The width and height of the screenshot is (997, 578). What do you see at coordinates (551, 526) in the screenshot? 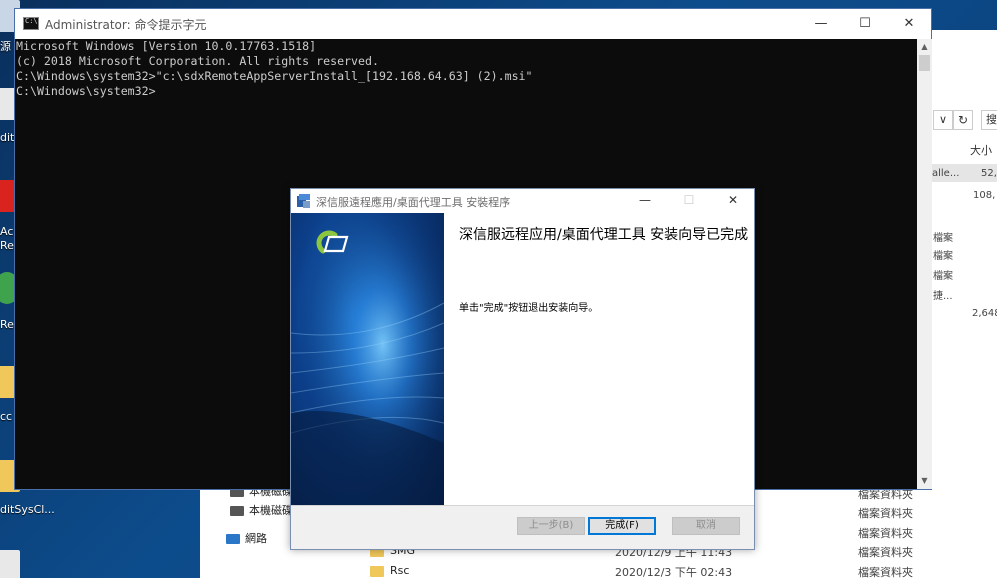
I see `back-button: 上一步(B)` at bounding box center [551, 526].